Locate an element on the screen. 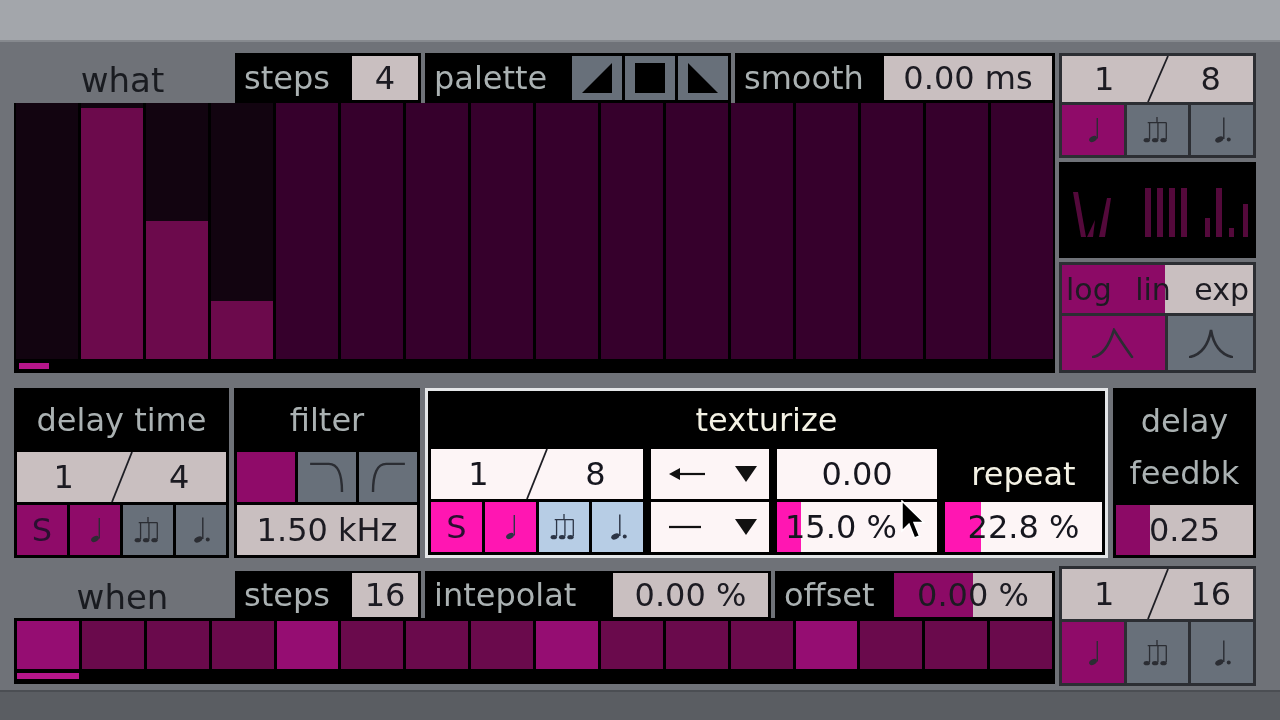  scale-label: exp is located at coordinates (1221, 289).